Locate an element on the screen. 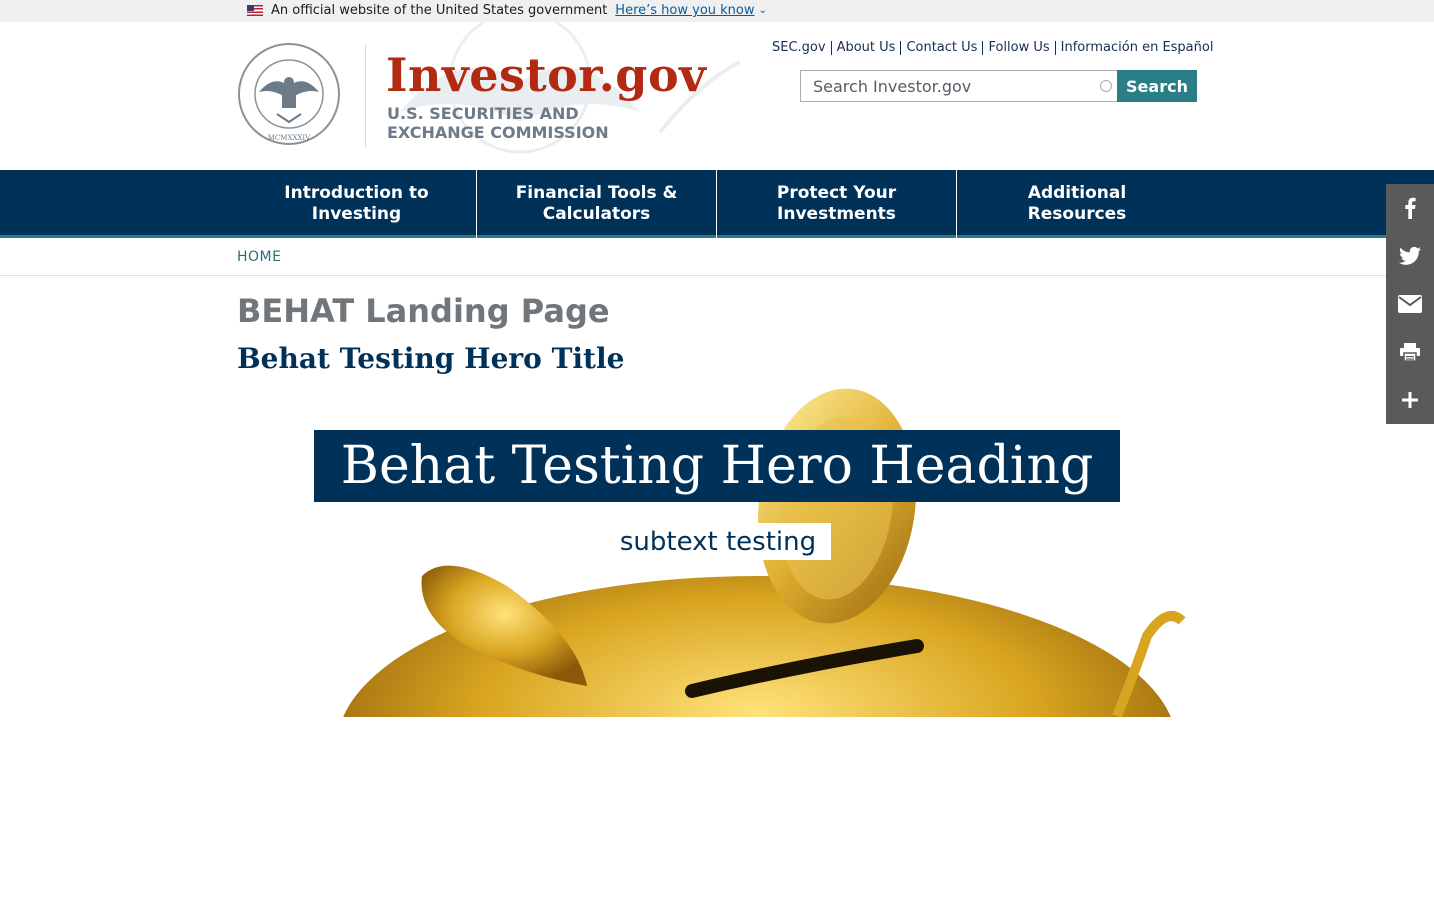 This screenshot has height=918, width=1434. breadcrumb-home-link: HOME is located at coordinates (259, 257).